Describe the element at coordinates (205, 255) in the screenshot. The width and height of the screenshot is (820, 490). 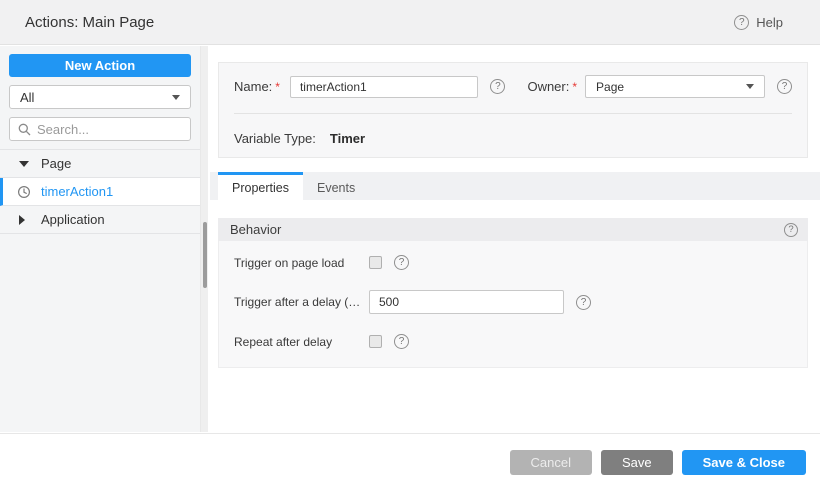
I see `sidebar-scrollbar-thumb` at that location.